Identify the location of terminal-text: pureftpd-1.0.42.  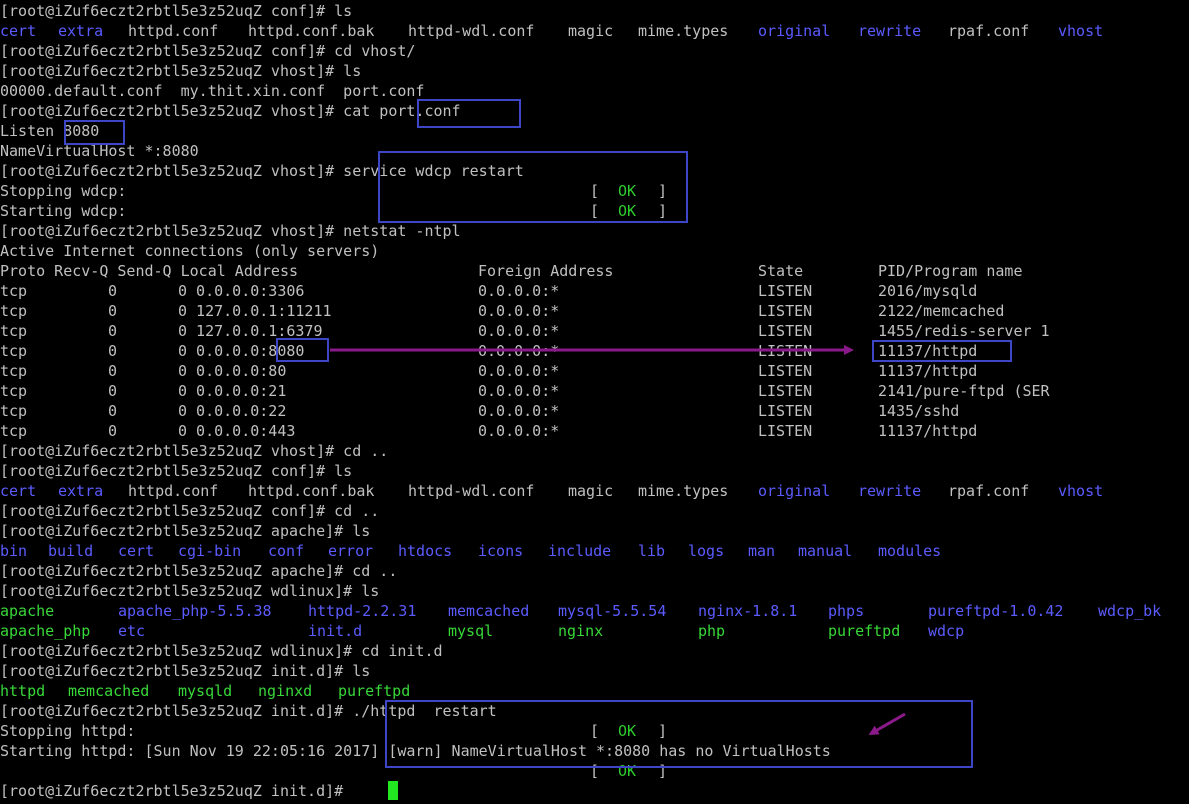
(996, 611).